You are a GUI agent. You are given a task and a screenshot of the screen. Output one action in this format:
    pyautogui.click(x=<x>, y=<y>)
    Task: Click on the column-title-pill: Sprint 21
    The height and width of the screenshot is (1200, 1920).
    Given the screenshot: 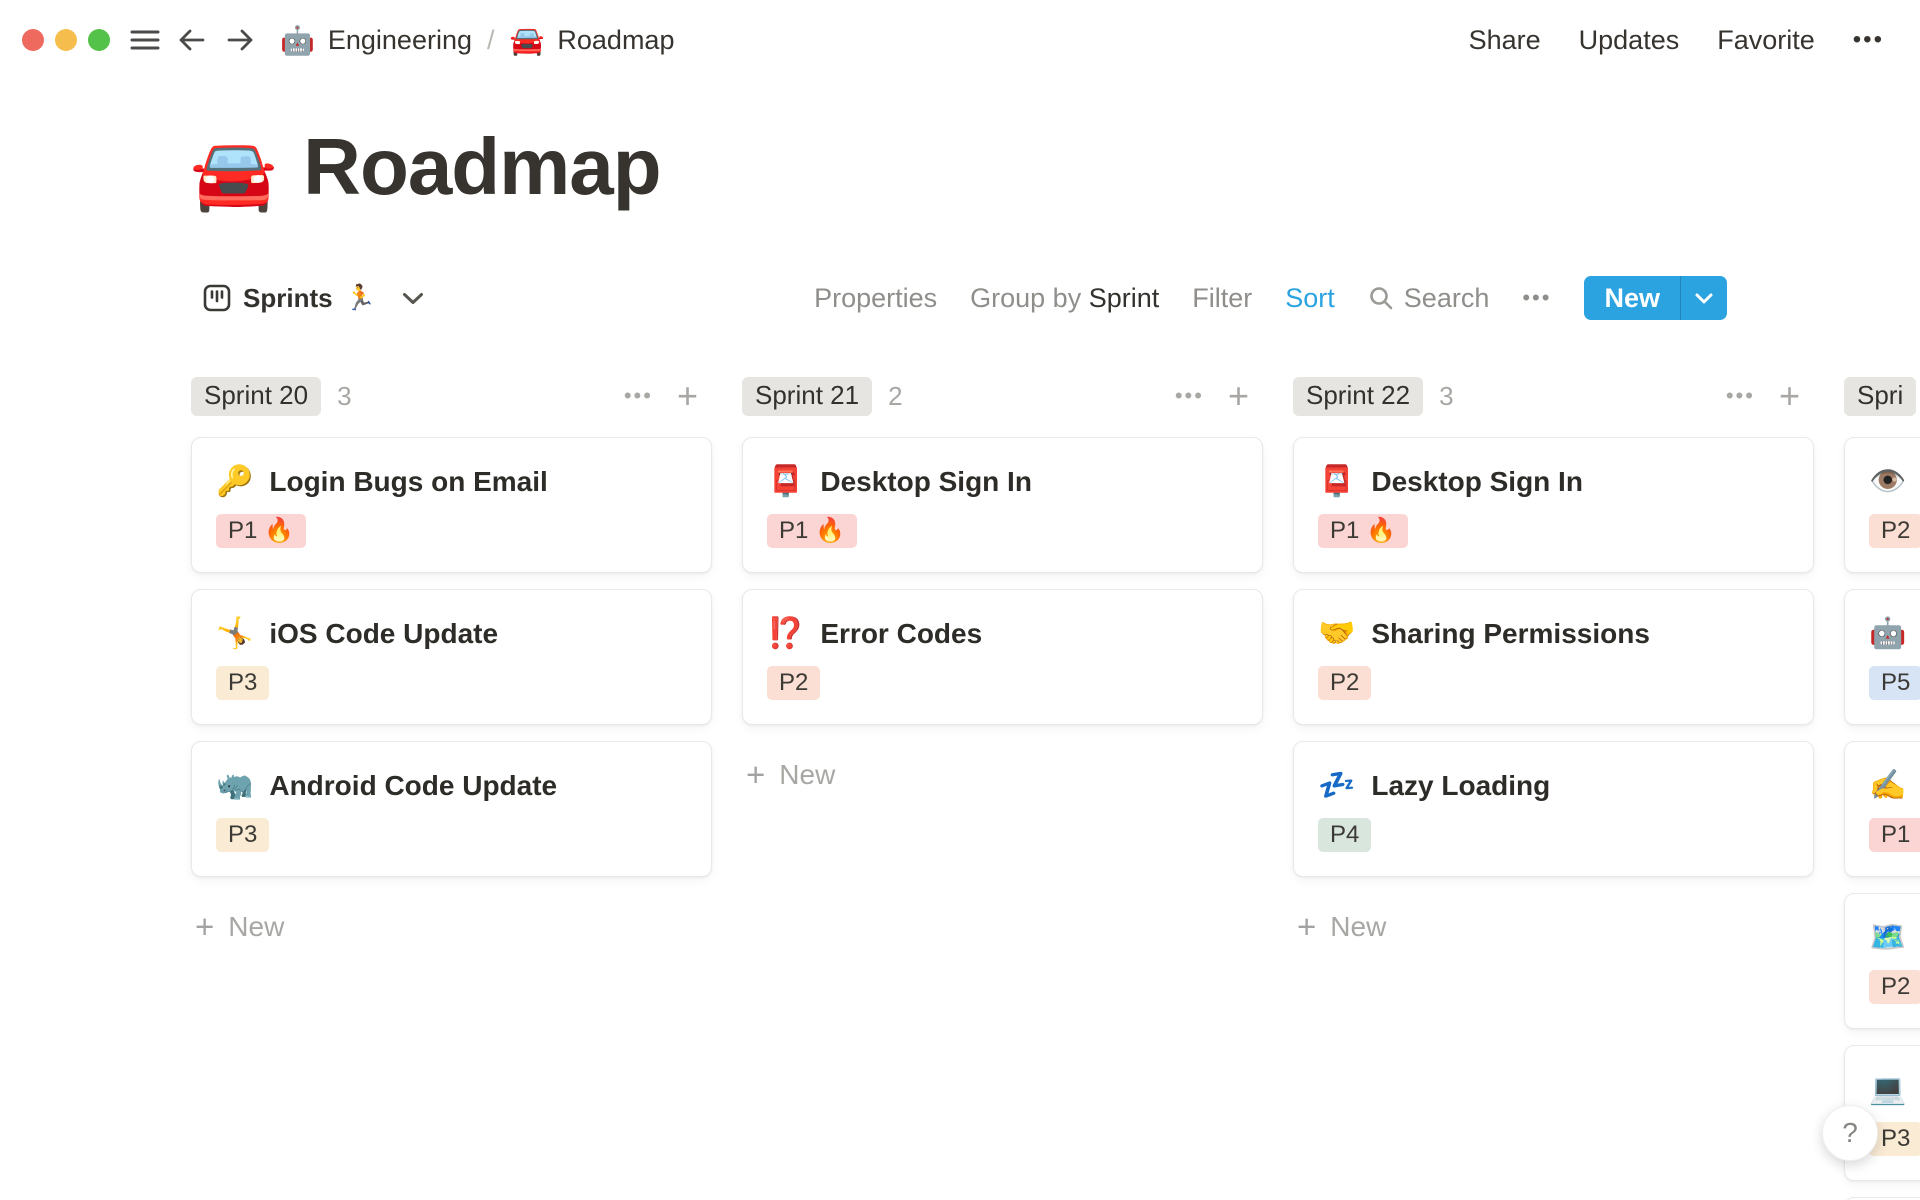 What is the action you would take?
    pyautogui.click(x=807, y=396)
    